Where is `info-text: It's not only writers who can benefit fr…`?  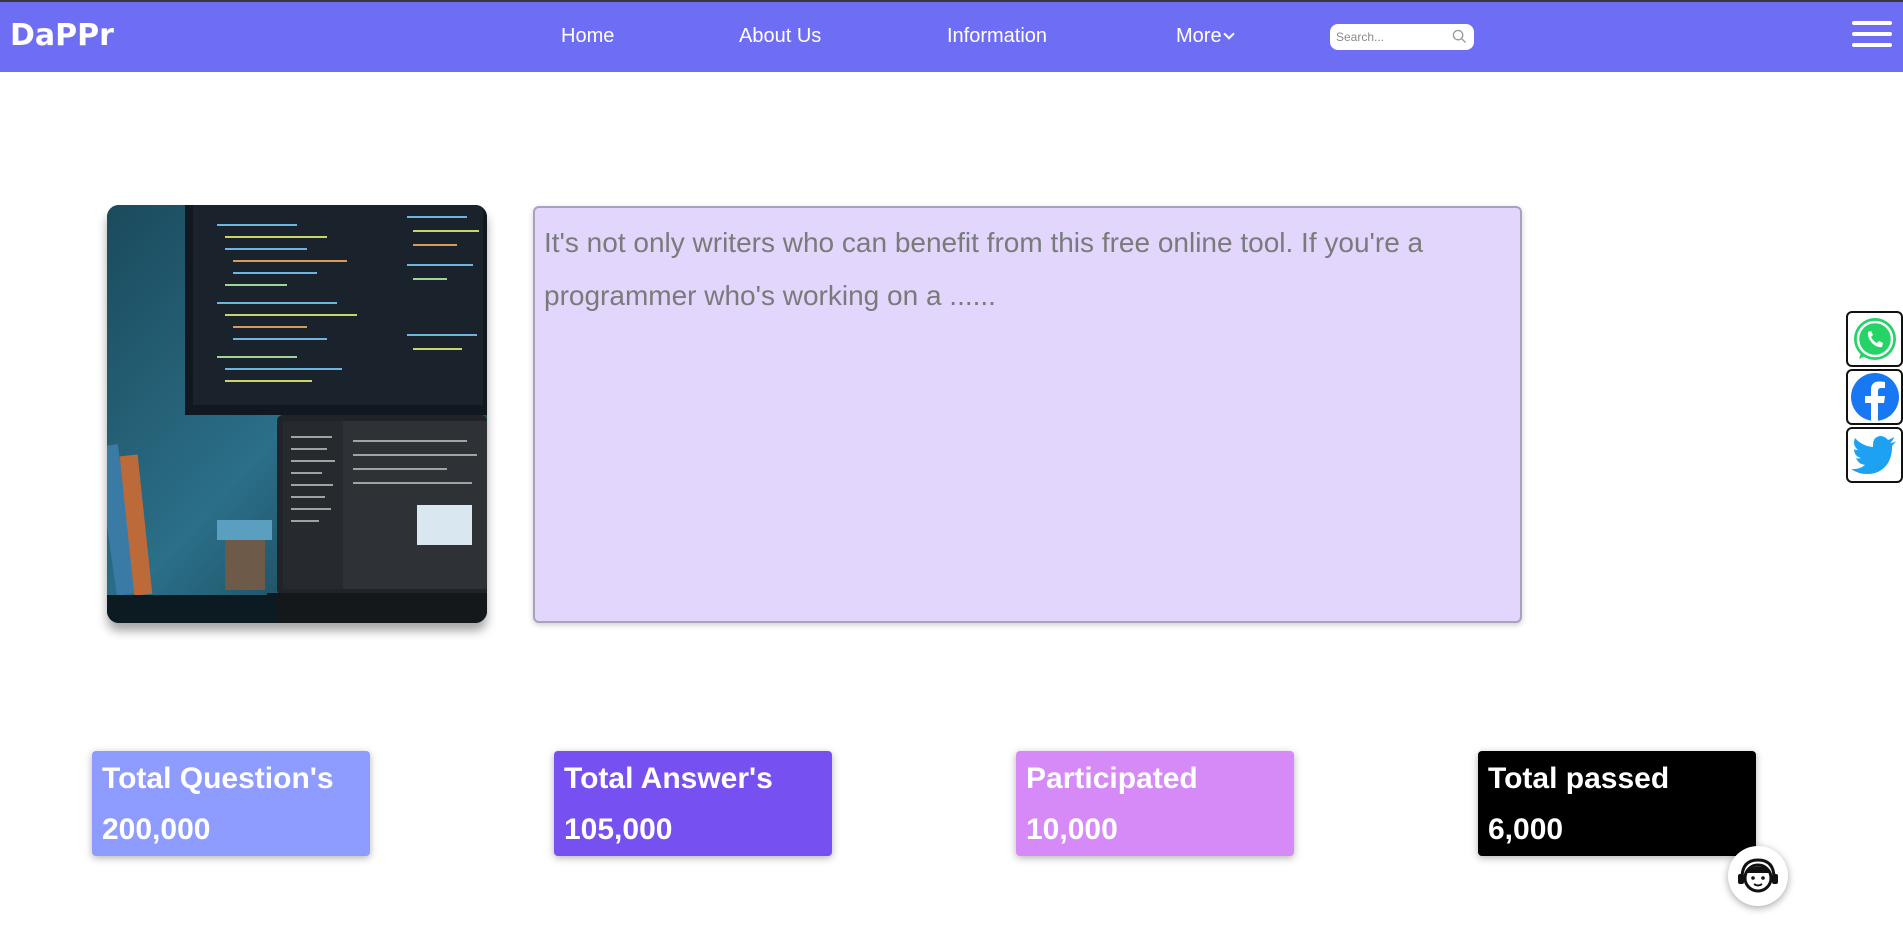 info-text: It's not only writers who can benefit fr… is located at coordinates (984, 269).